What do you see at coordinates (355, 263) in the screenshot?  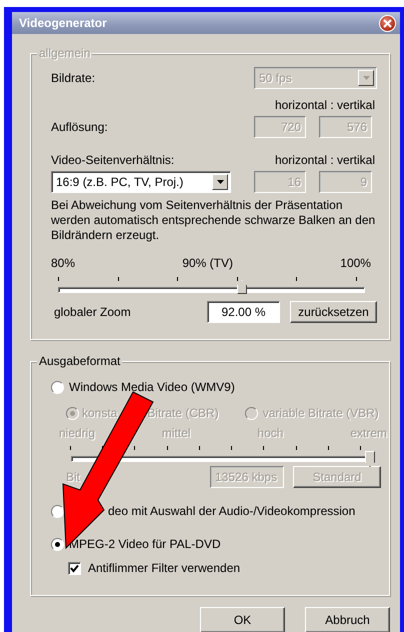 I see `scale-label: 100%` at bounding box center [355, 263].